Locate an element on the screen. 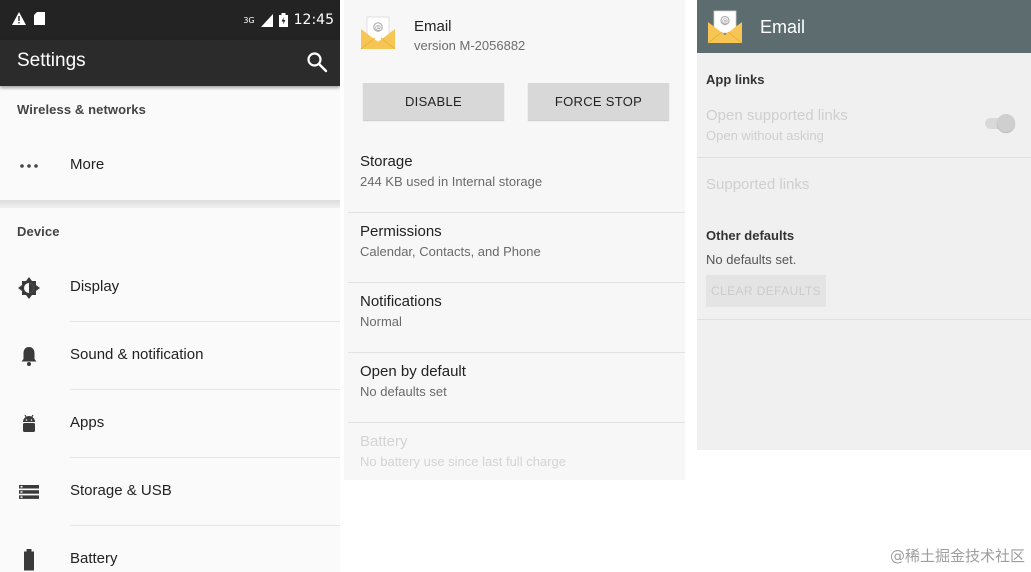 The width and height of the screenshot is (1031, 572). item-title: Notifications is located at coordinates (401, 301).